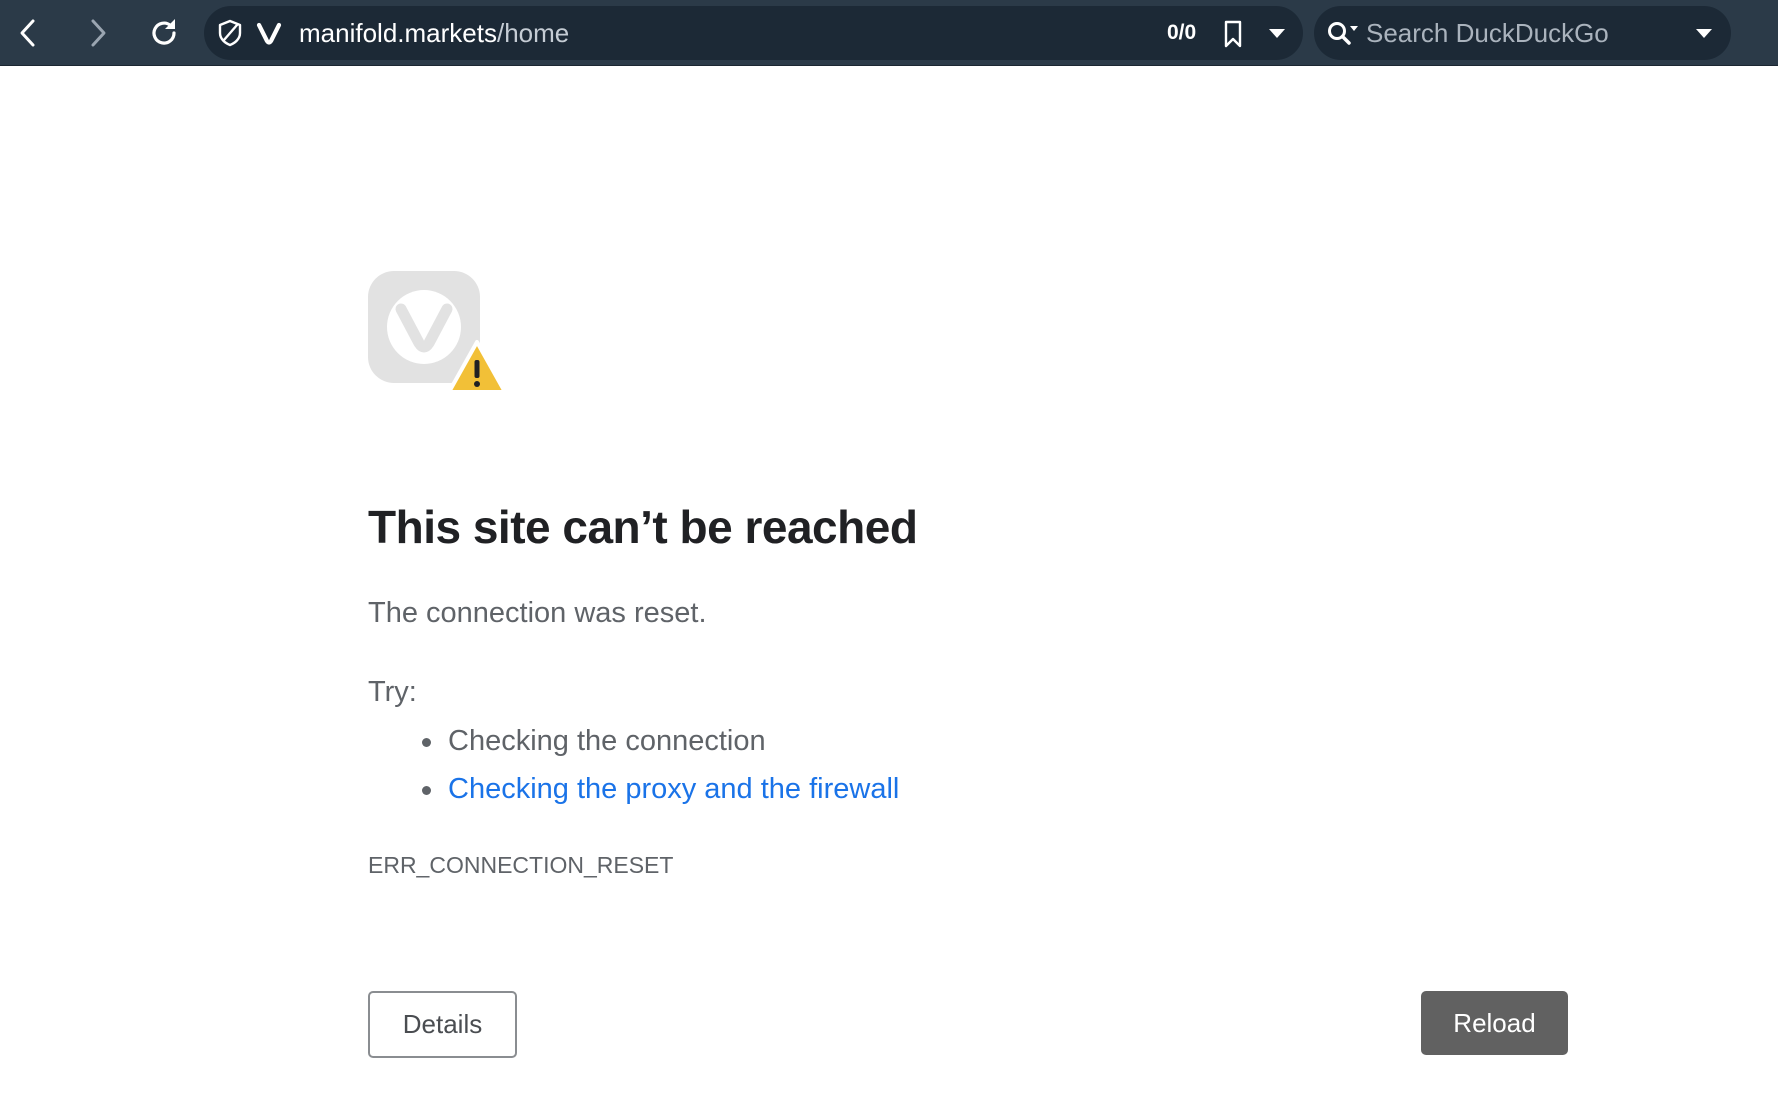 The image size is (1778, 1098). What do you see at coordinates (537, 613) in the screenshot?
I see `error-message: The connection was reset.` at bounding box center [537, 613].